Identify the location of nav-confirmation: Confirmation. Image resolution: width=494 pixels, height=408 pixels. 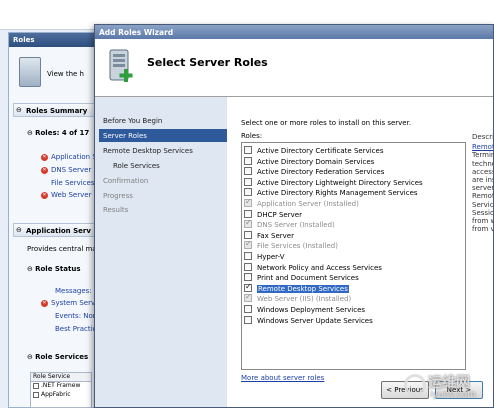
(126, 181).